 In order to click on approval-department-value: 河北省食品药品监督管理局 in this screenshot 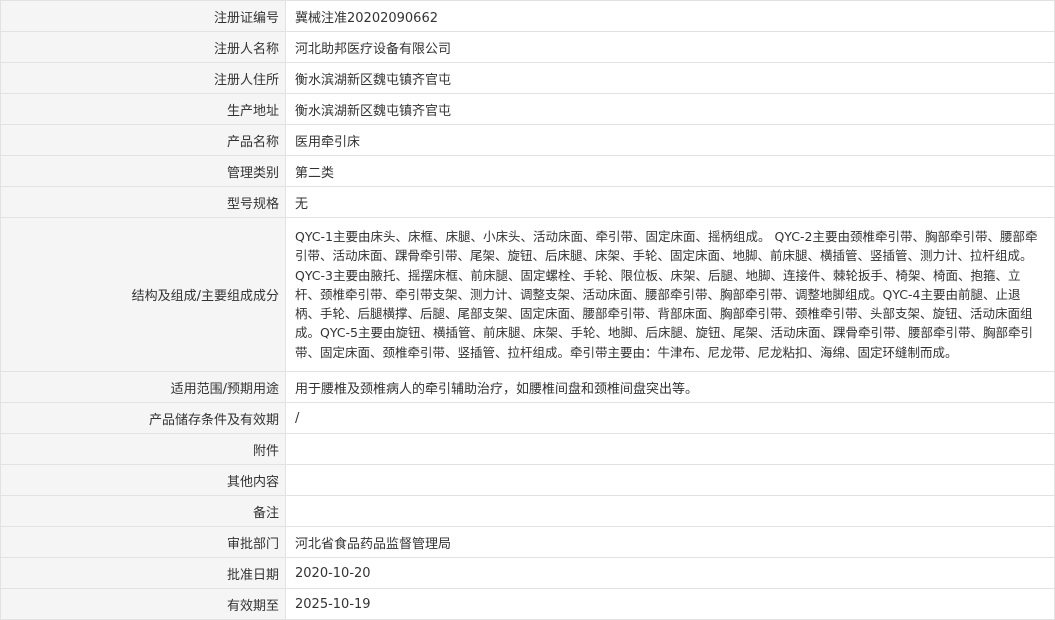, I will do `click(670, 542)`.